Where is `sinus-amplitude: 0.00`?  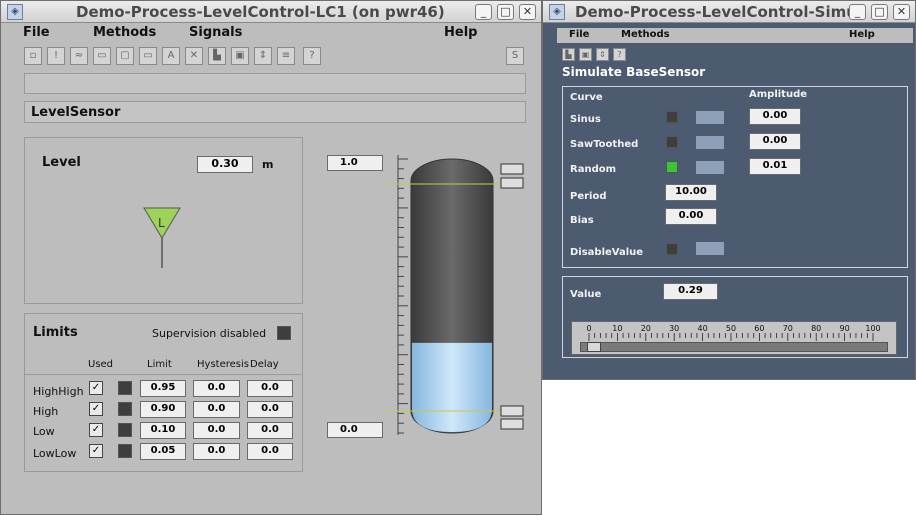 sinus-amplitude: 0.00 is located at coordinates (775, 116).